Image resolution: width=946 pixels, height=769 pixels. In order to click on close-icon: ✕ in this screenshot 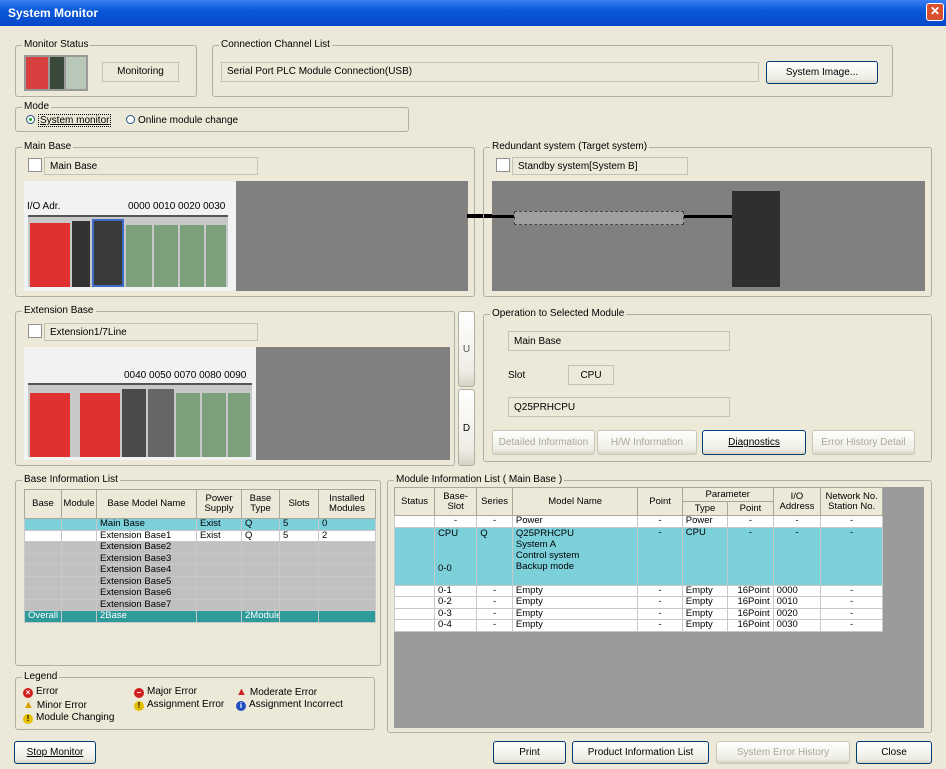, I will do `click(935, 12)`.